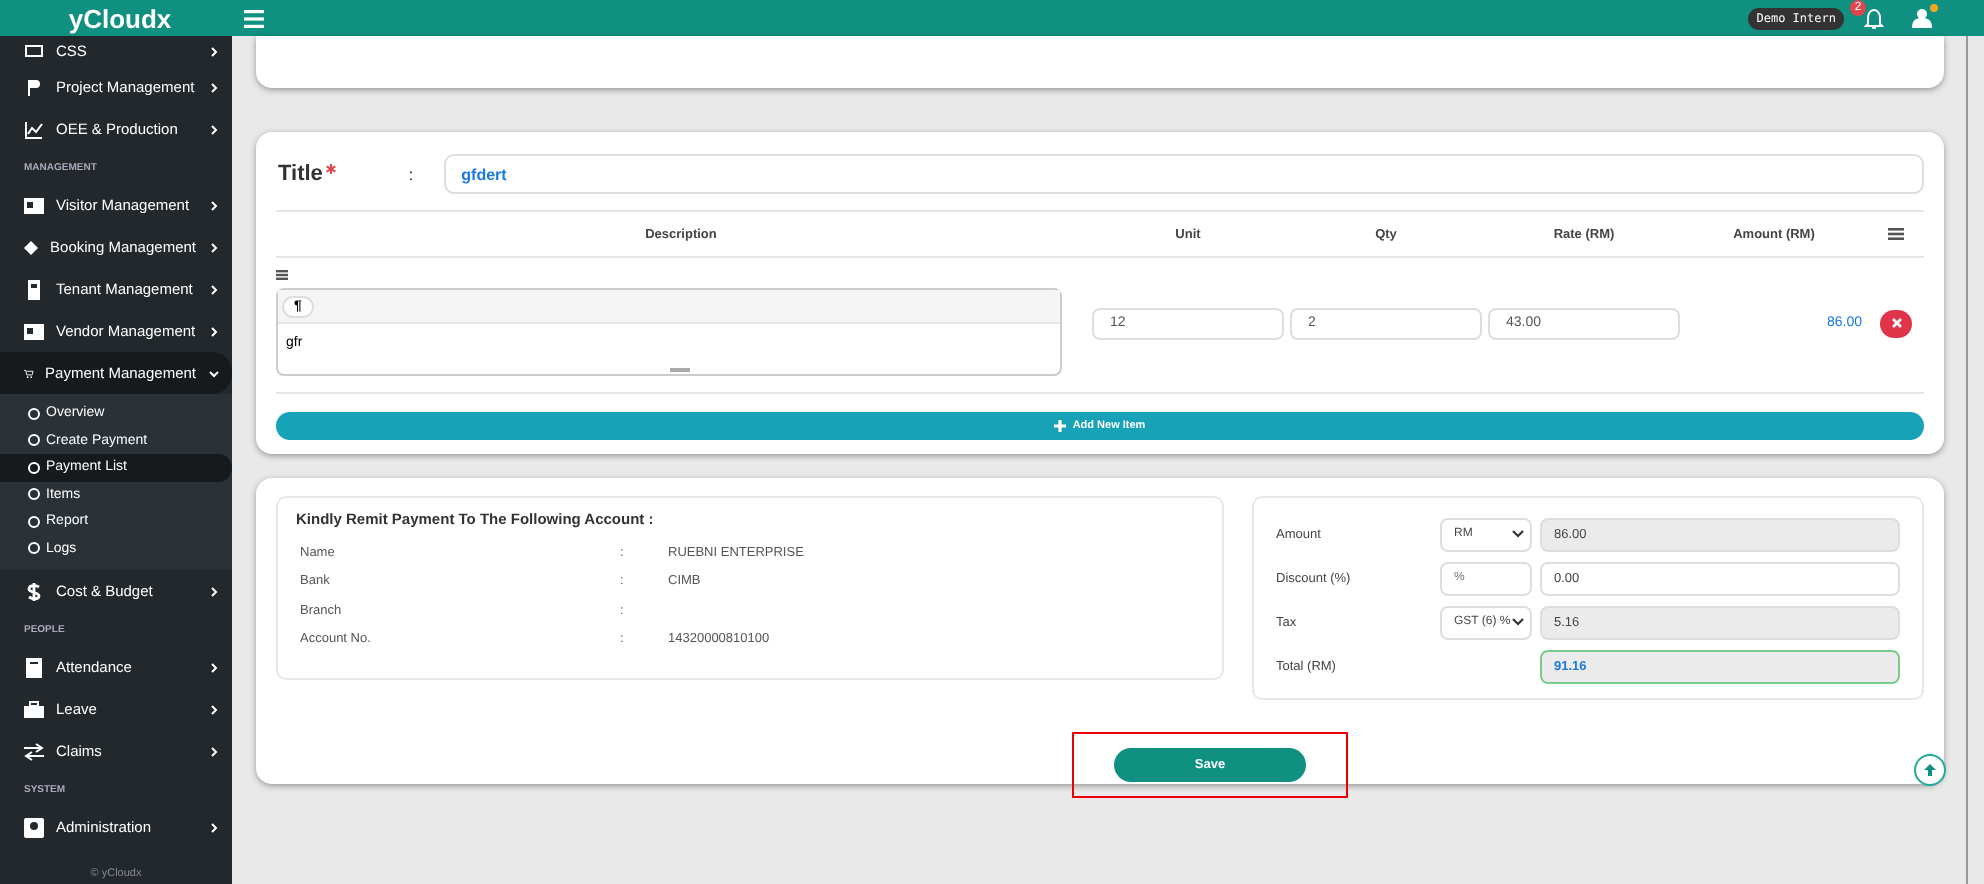 The image size is (1984, 884). I want to click on briefcase-icon, so click(34, 709).